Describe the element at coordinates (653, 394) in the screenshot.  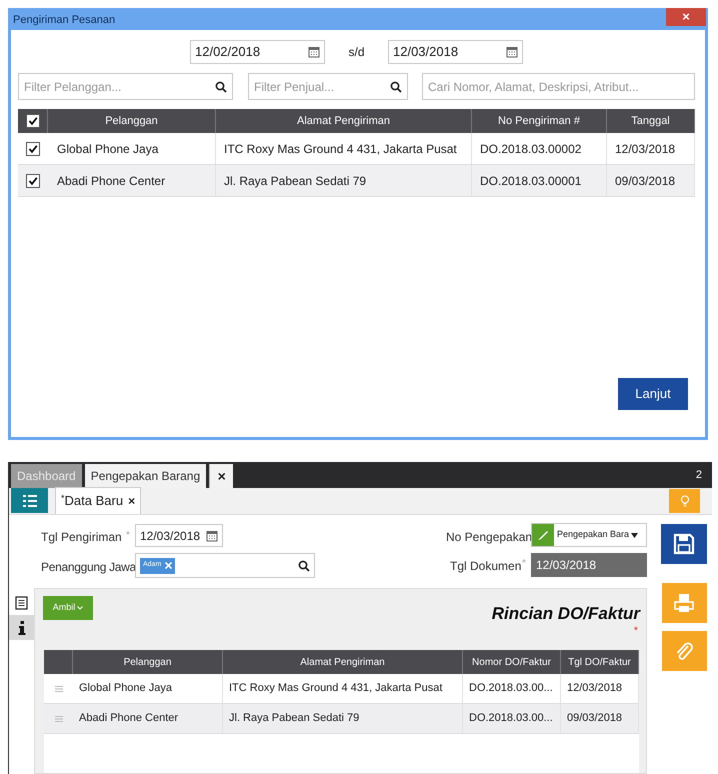
I see `next-button: Lanjut` at that location.